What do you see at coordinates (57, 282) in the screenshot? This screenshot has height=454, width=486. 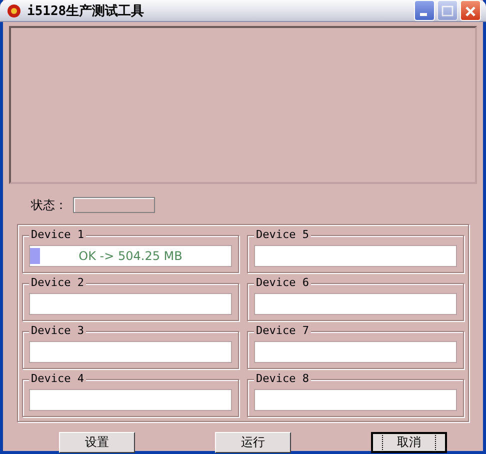 I see `device-name: Device 2` at bounding box center [57, 282].